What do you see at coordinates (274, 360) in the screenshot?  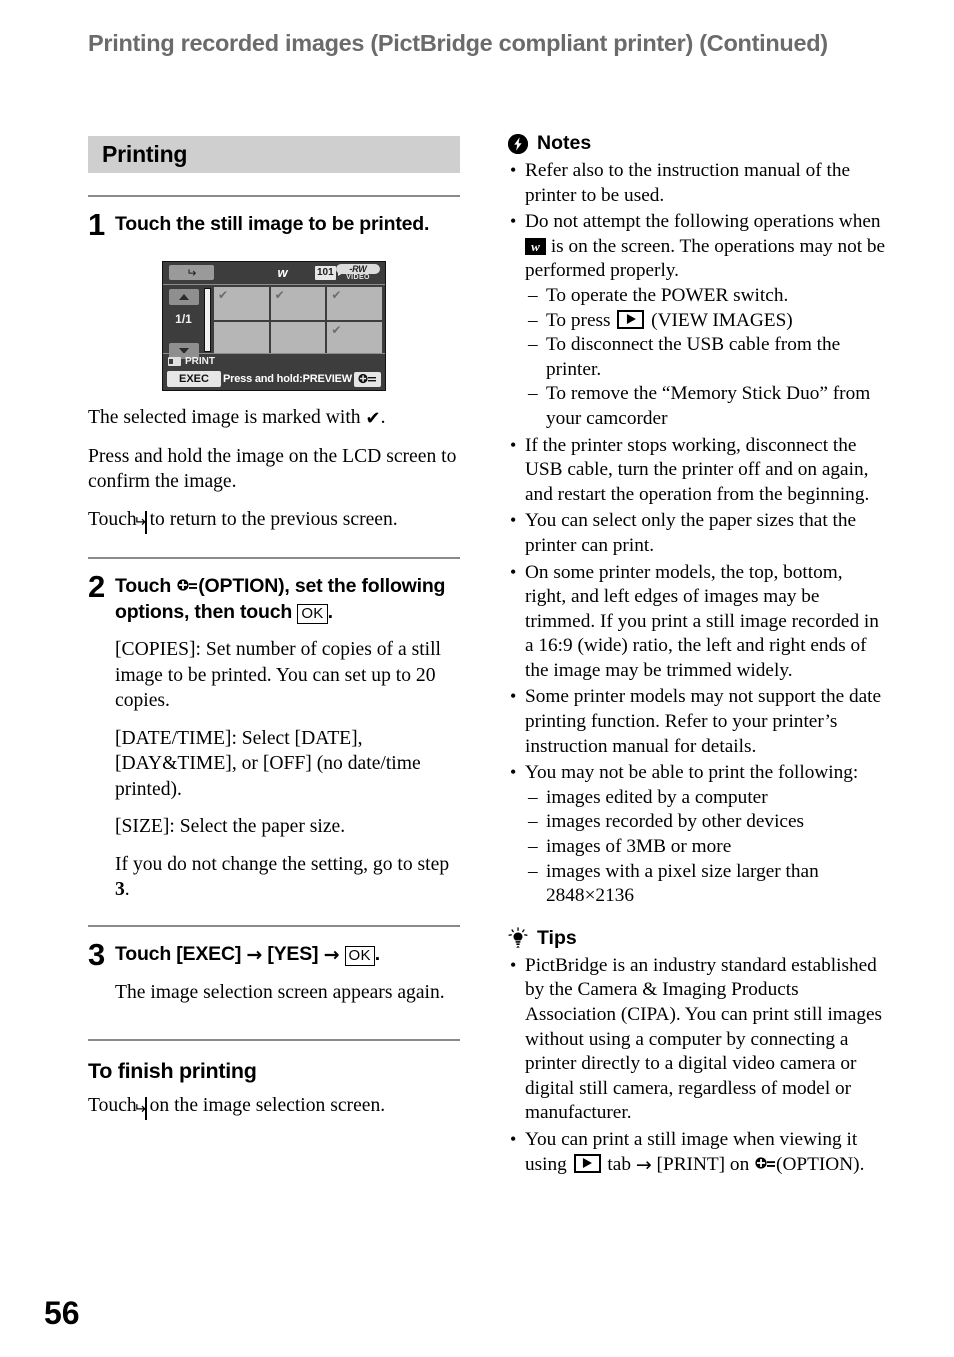 I see `lcd-print-label-row: PRINT` at bounding box center [274, 360].